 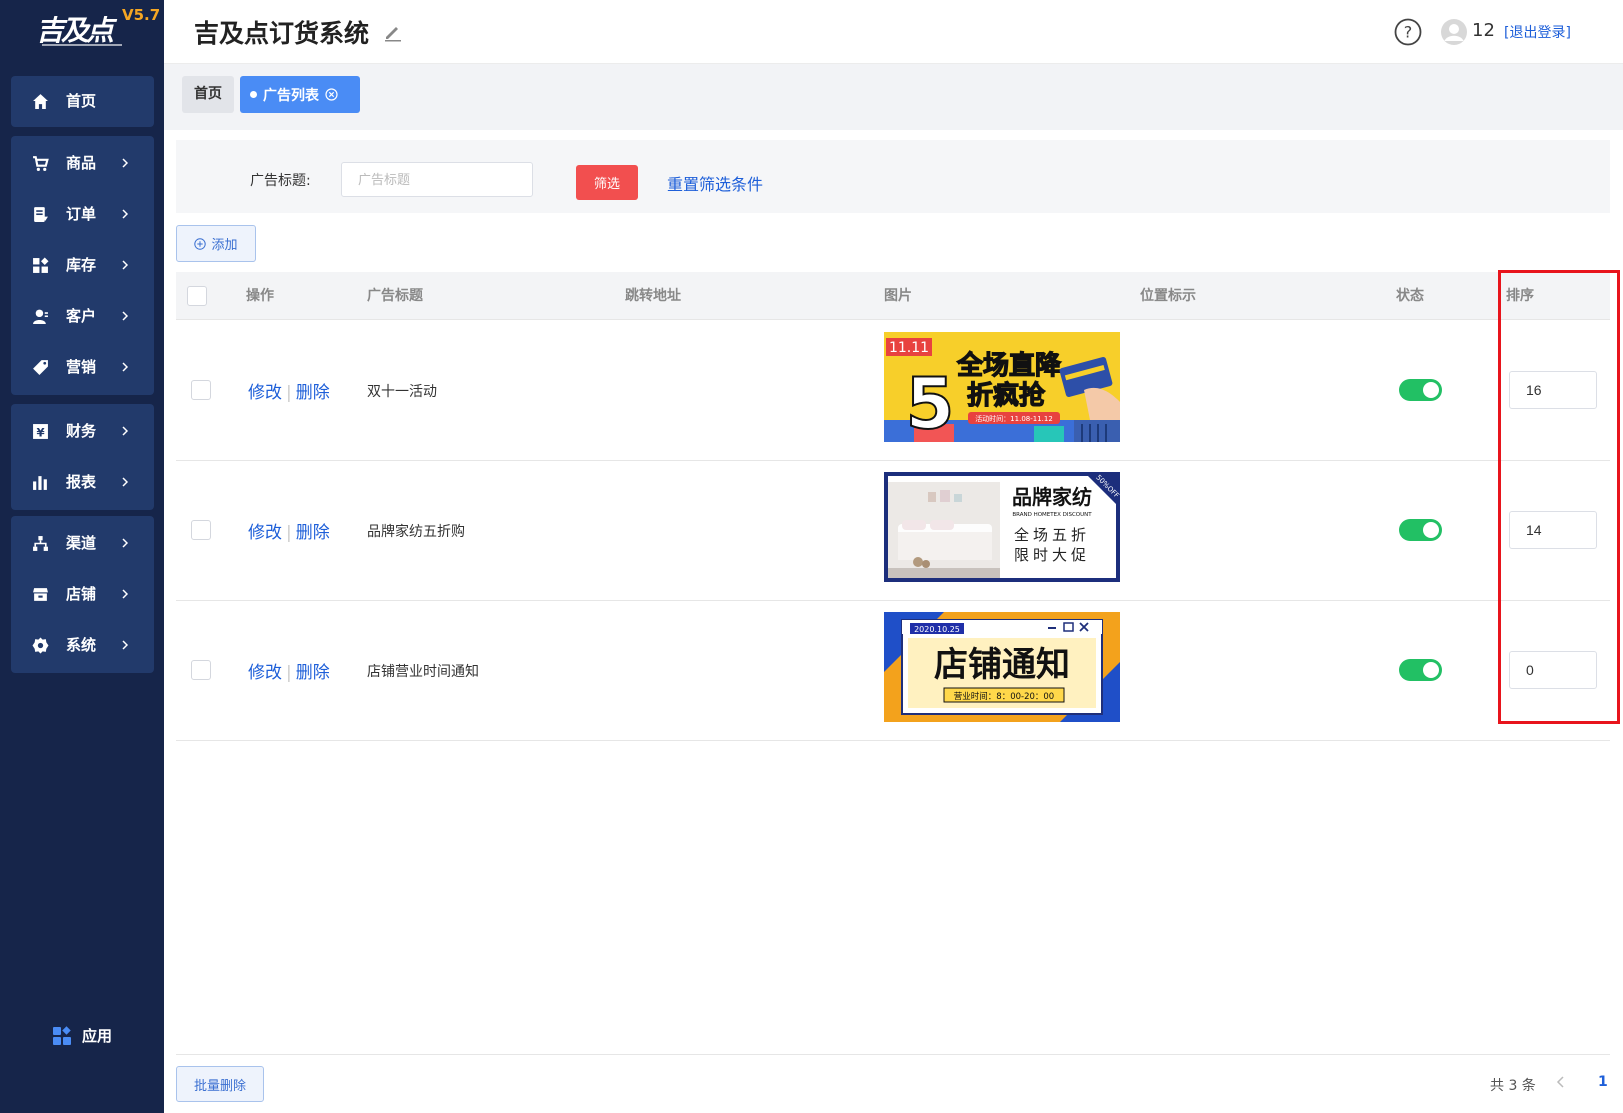 I want to click on version-badge: V5.7, so click(x=141, y=15).